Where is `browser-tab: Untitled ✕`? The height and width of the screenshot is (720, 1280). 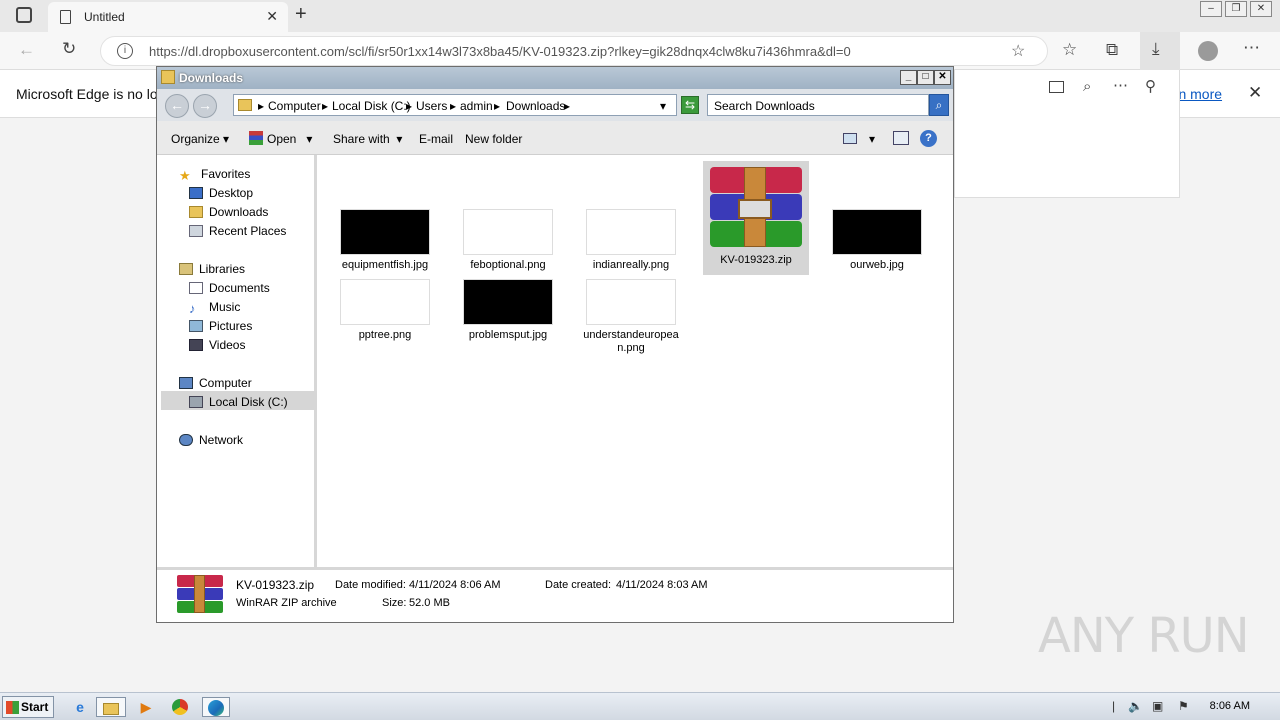
browser-tab: Untitled ✕ is located at coordinates (168, 17).